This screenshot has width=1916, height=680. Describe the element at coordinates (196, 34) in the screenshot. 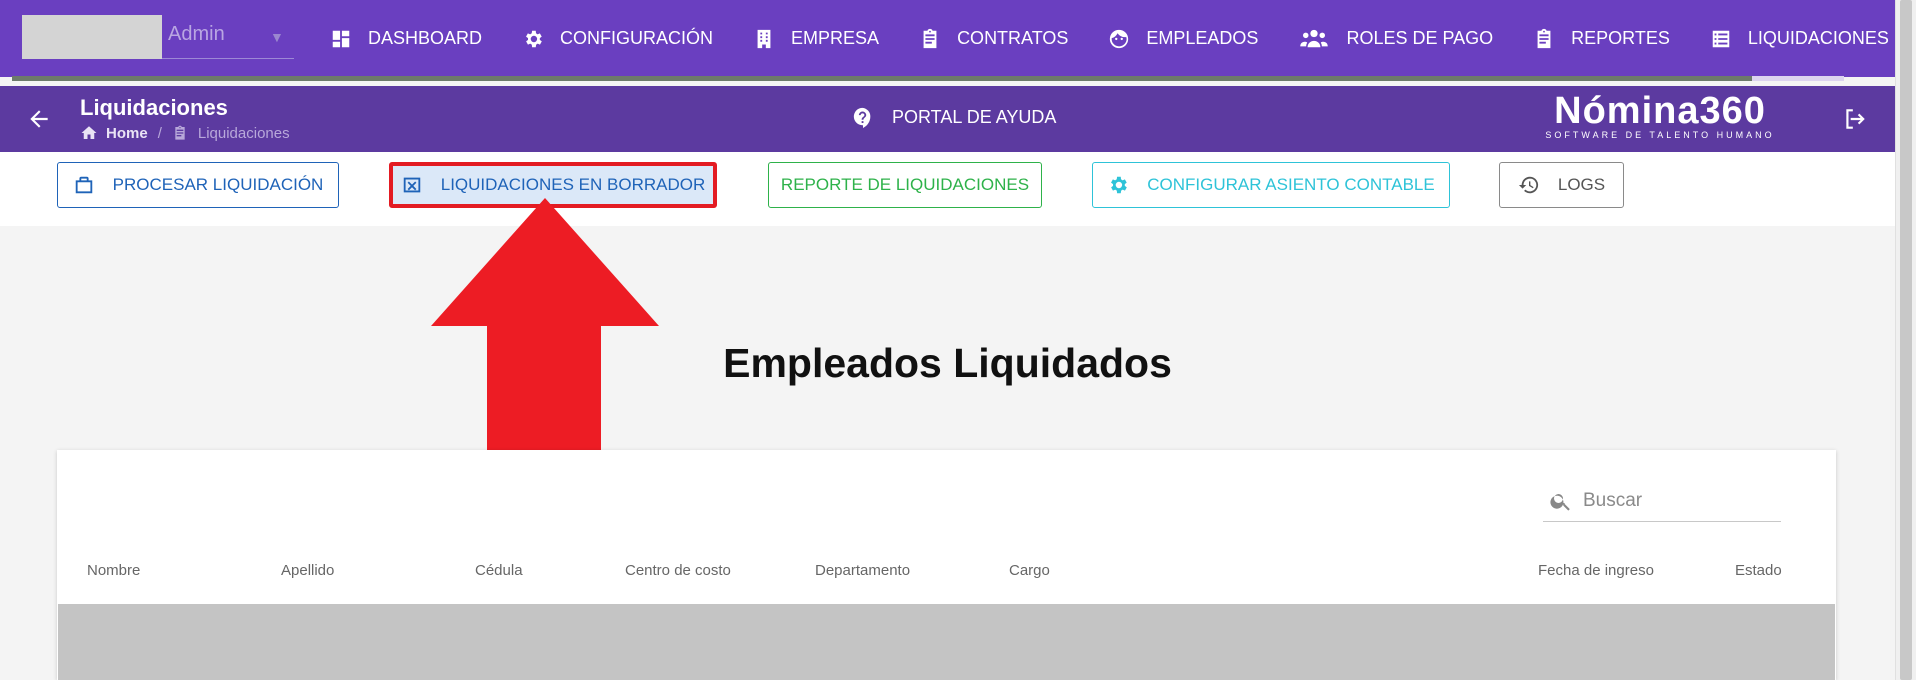

I see `admin-label: Admin` at that location.